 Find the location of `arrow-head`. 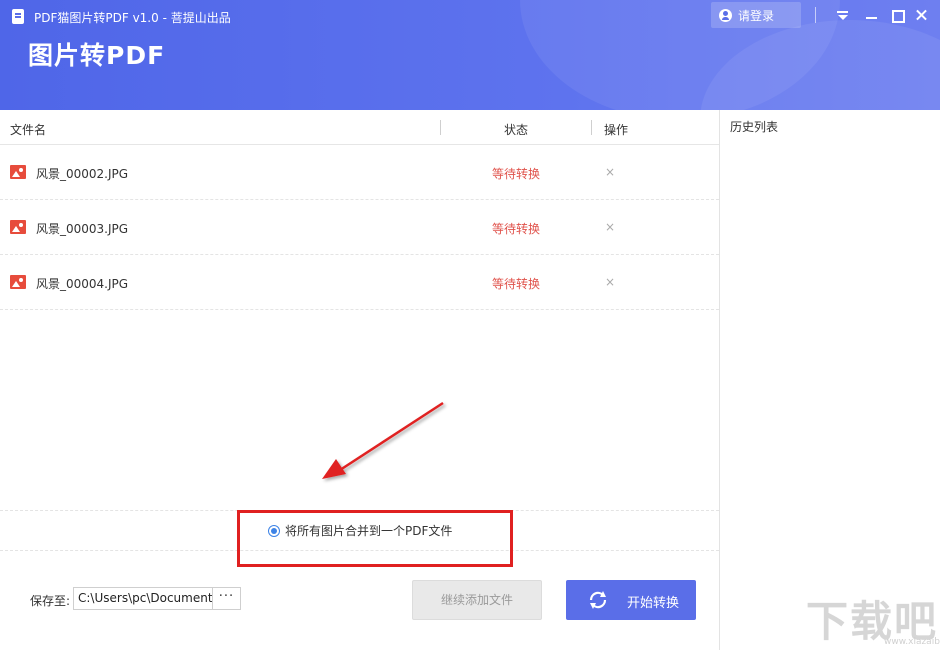

arrow-head is located at coordinates (334, 469).